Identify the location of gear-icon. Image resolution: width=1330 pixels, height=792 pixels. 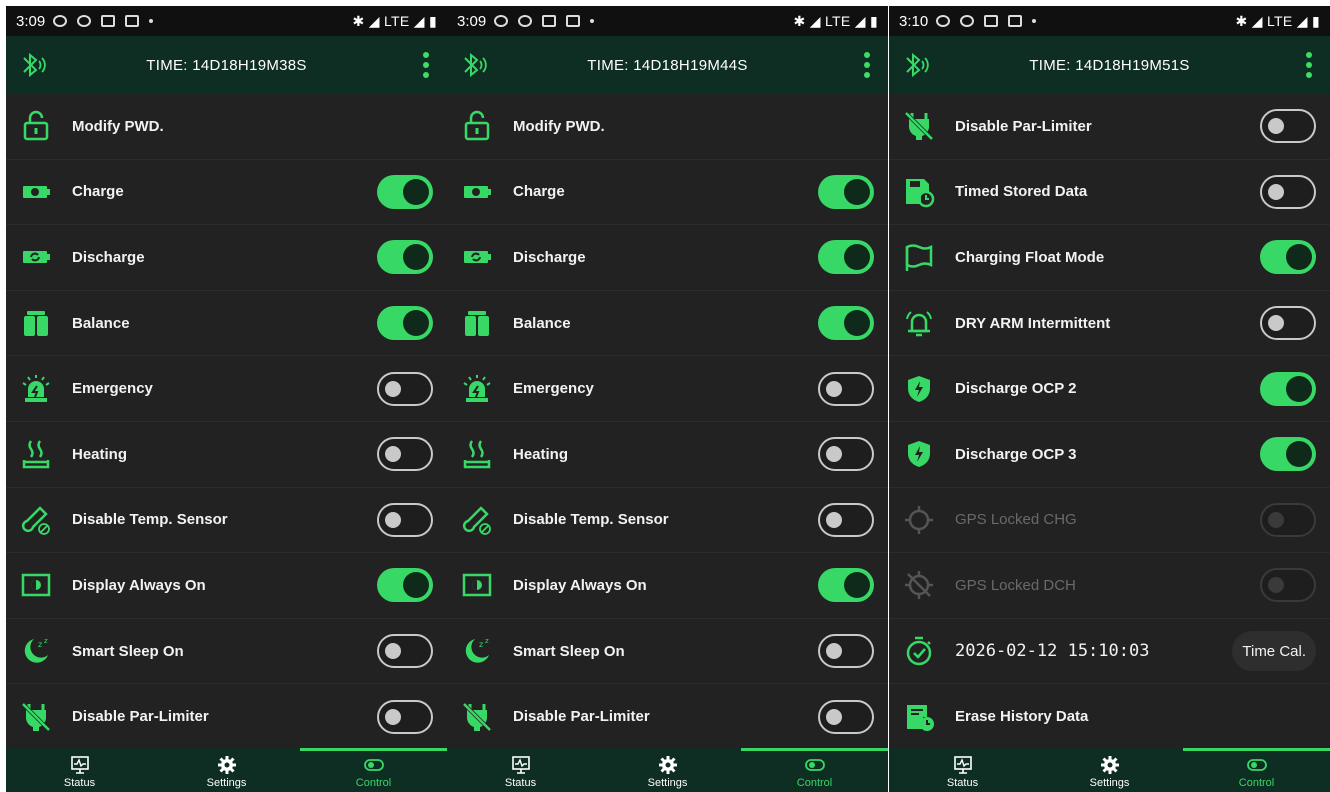
(1110, 765).